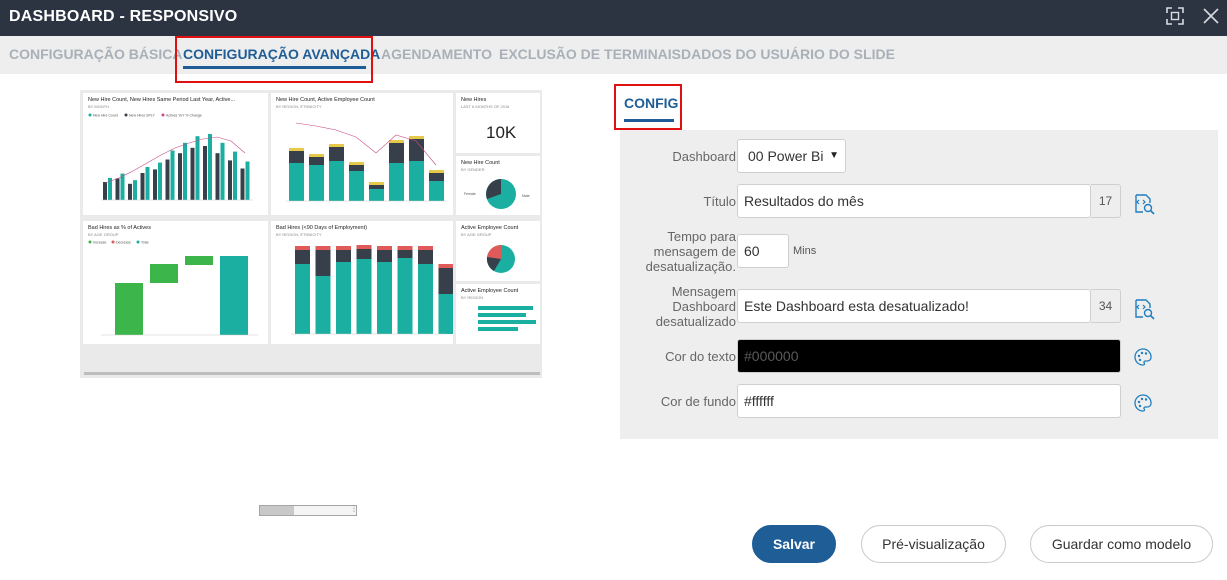 This screenshot has height=580, width=1227. What do you see at coordinates (184, 116) in the screenshot?
I see `preview-legend-item: Actives YoY % Change` at bounding box center [184, 116].